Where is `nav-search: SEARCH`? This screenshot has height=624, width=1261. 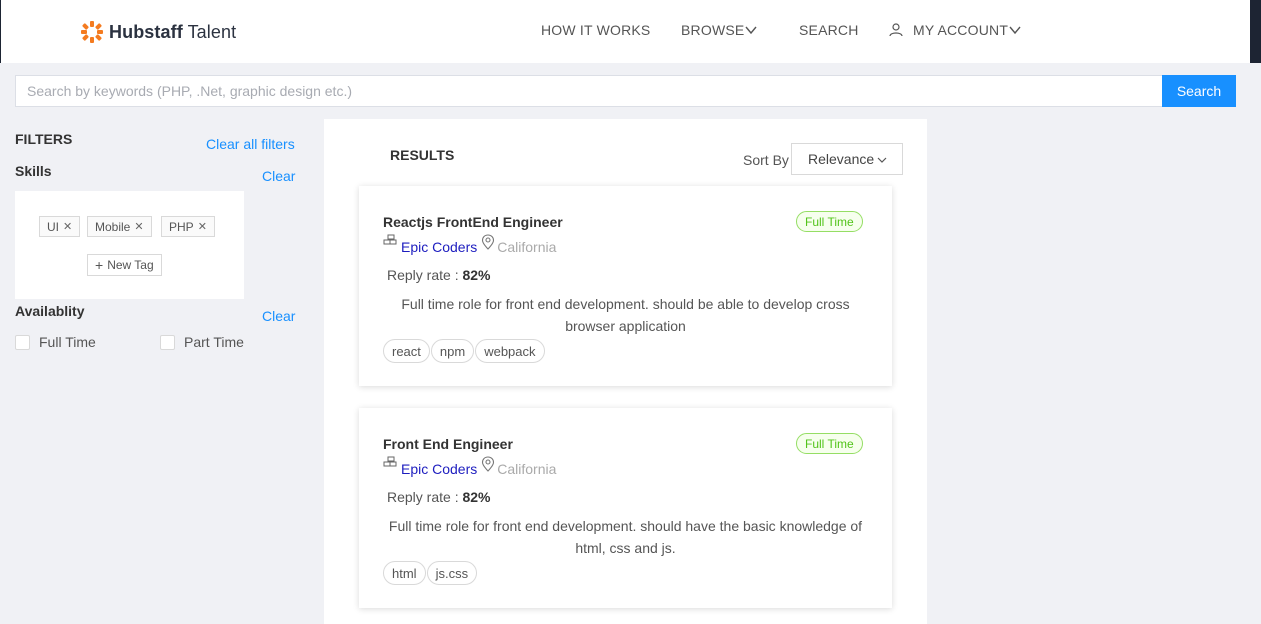 nav-search: SEARCH is located at coordinates (829, 30).